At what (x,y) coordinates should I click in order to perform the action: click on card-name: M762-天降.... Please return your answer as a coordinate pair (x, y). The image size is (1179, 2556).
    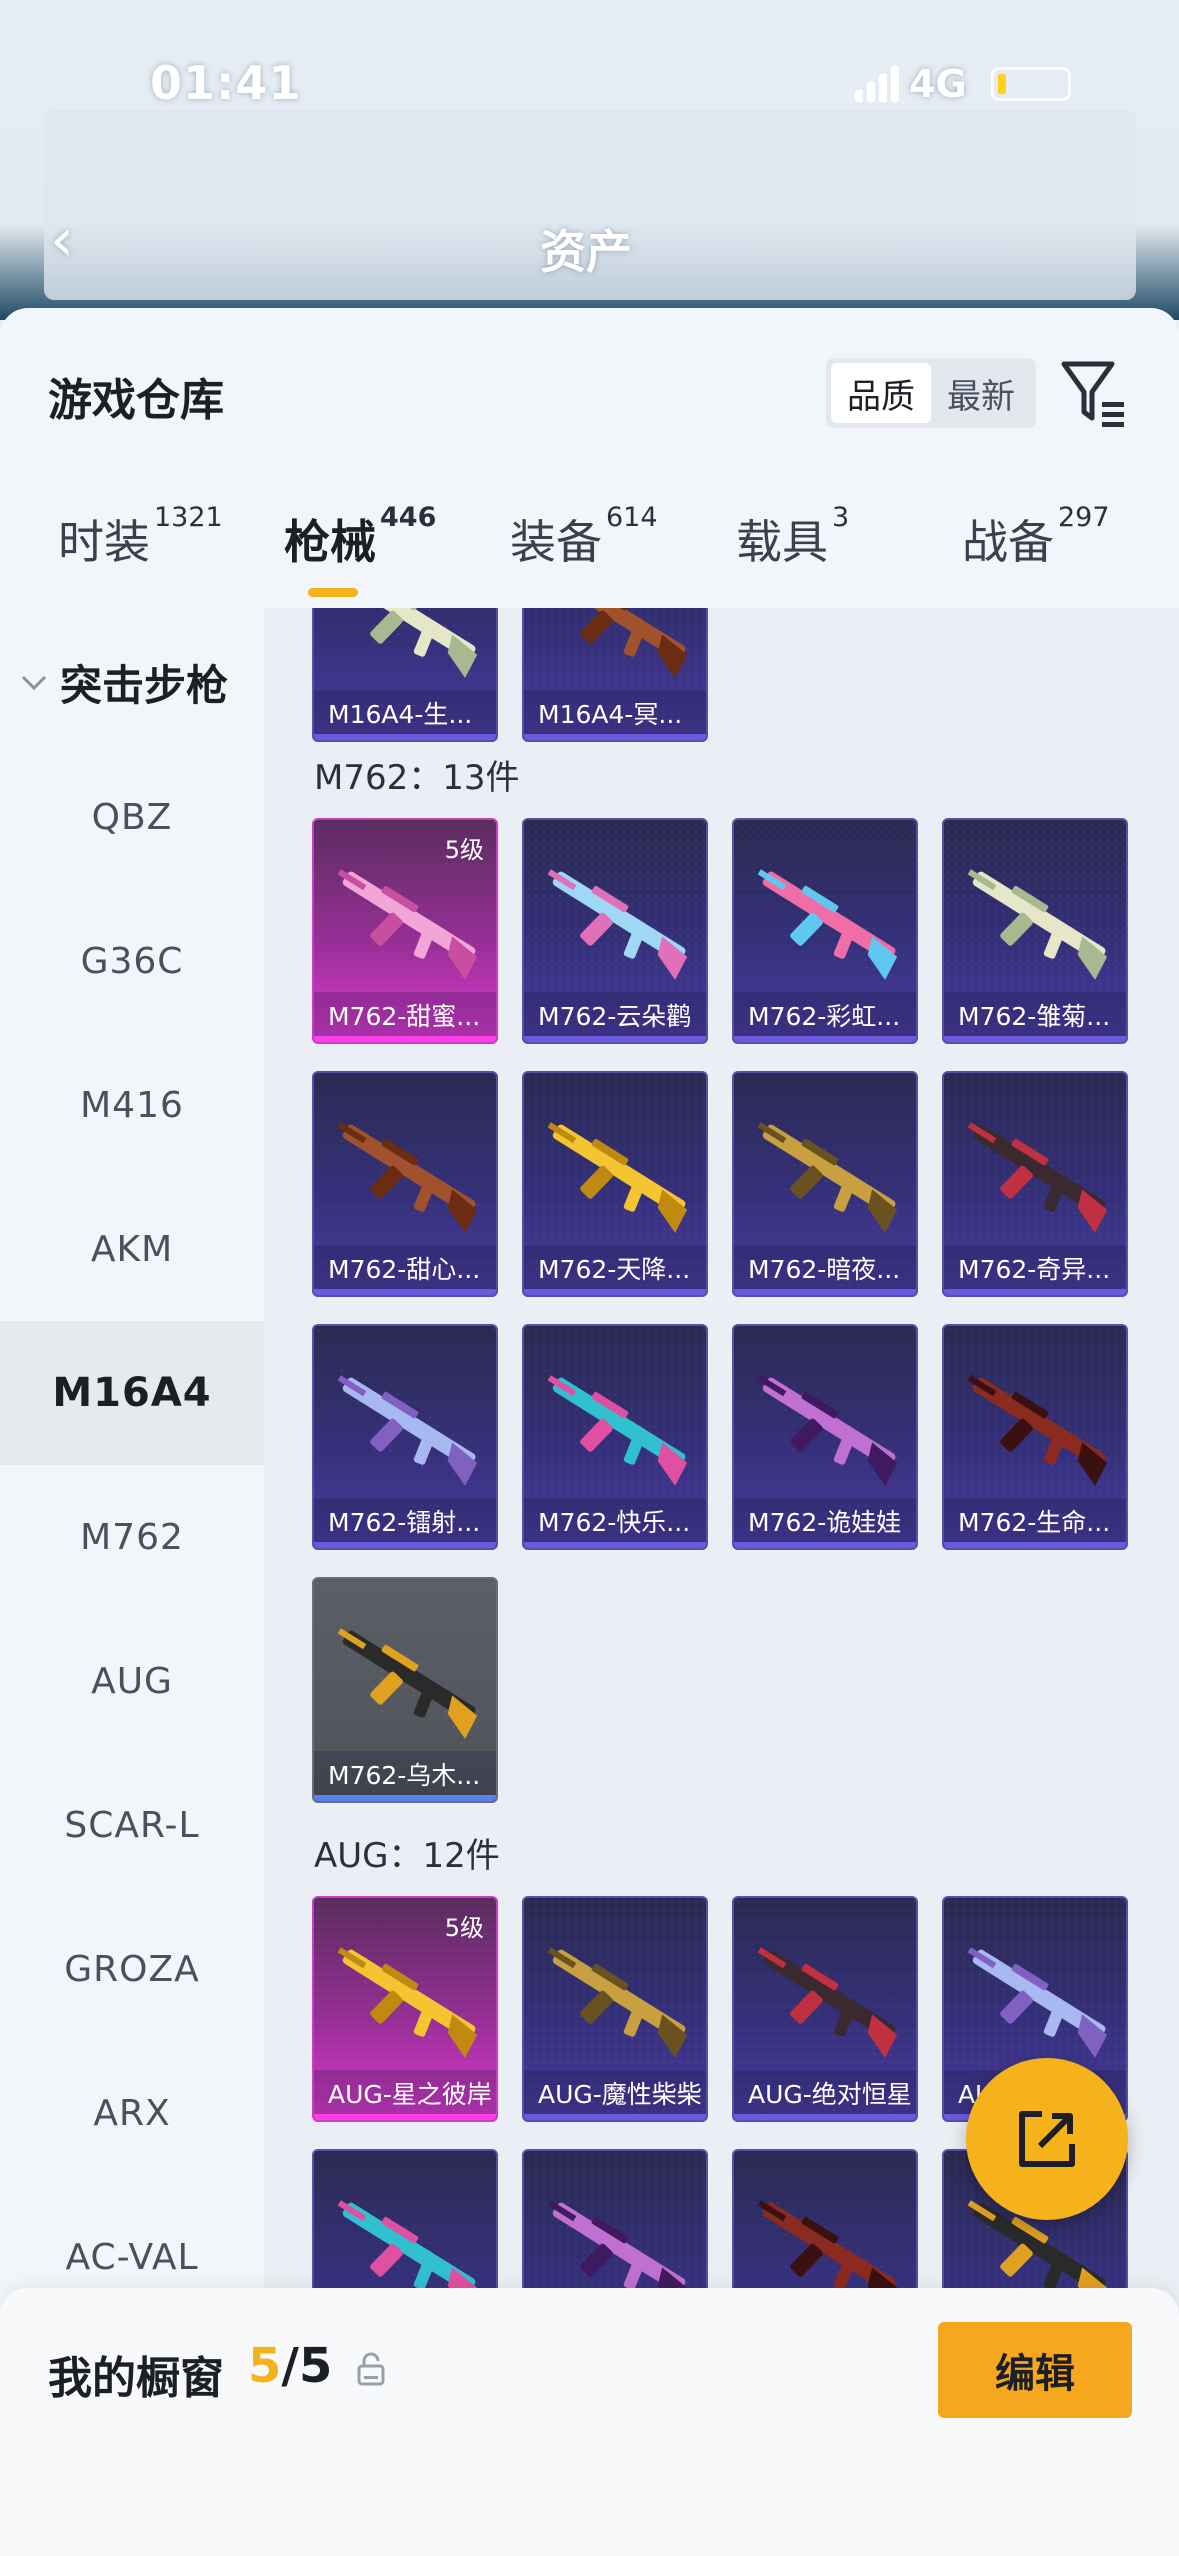
    Looking at the image, I should click on (615, 1270).